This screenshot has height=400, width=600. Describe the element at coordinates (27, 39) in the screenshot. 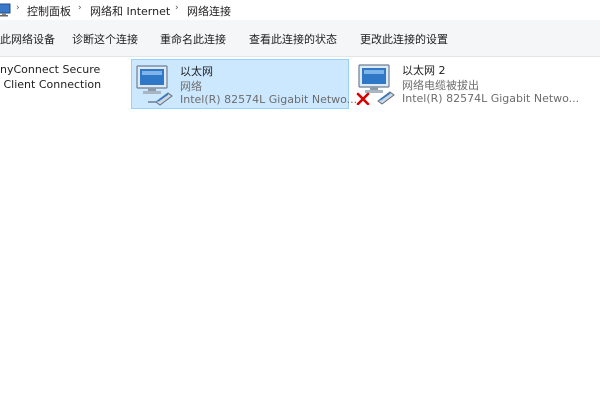

I see `disable-device-button: 禁用此网络设备` at that location.